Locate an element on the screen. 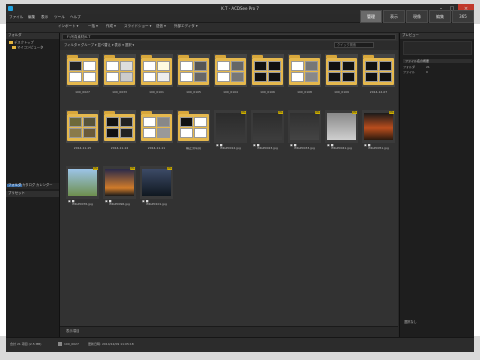 This screenshot has width=480, height=360. selection-status: 選択なし is located at coordinates (410, 321).